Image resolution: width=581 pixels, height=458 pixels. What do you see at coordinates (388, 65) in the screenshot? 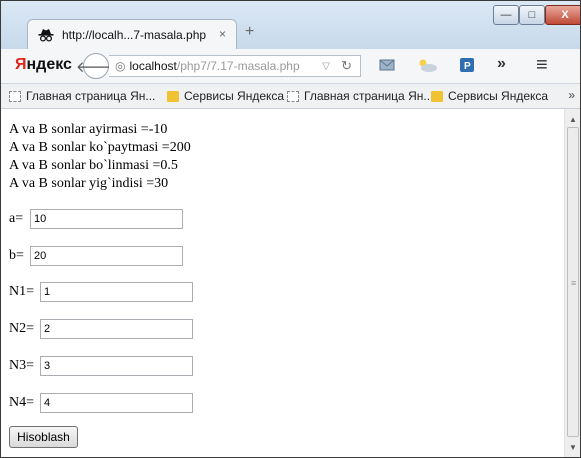
I see `mail-icon` at bounding box center [388, 65].